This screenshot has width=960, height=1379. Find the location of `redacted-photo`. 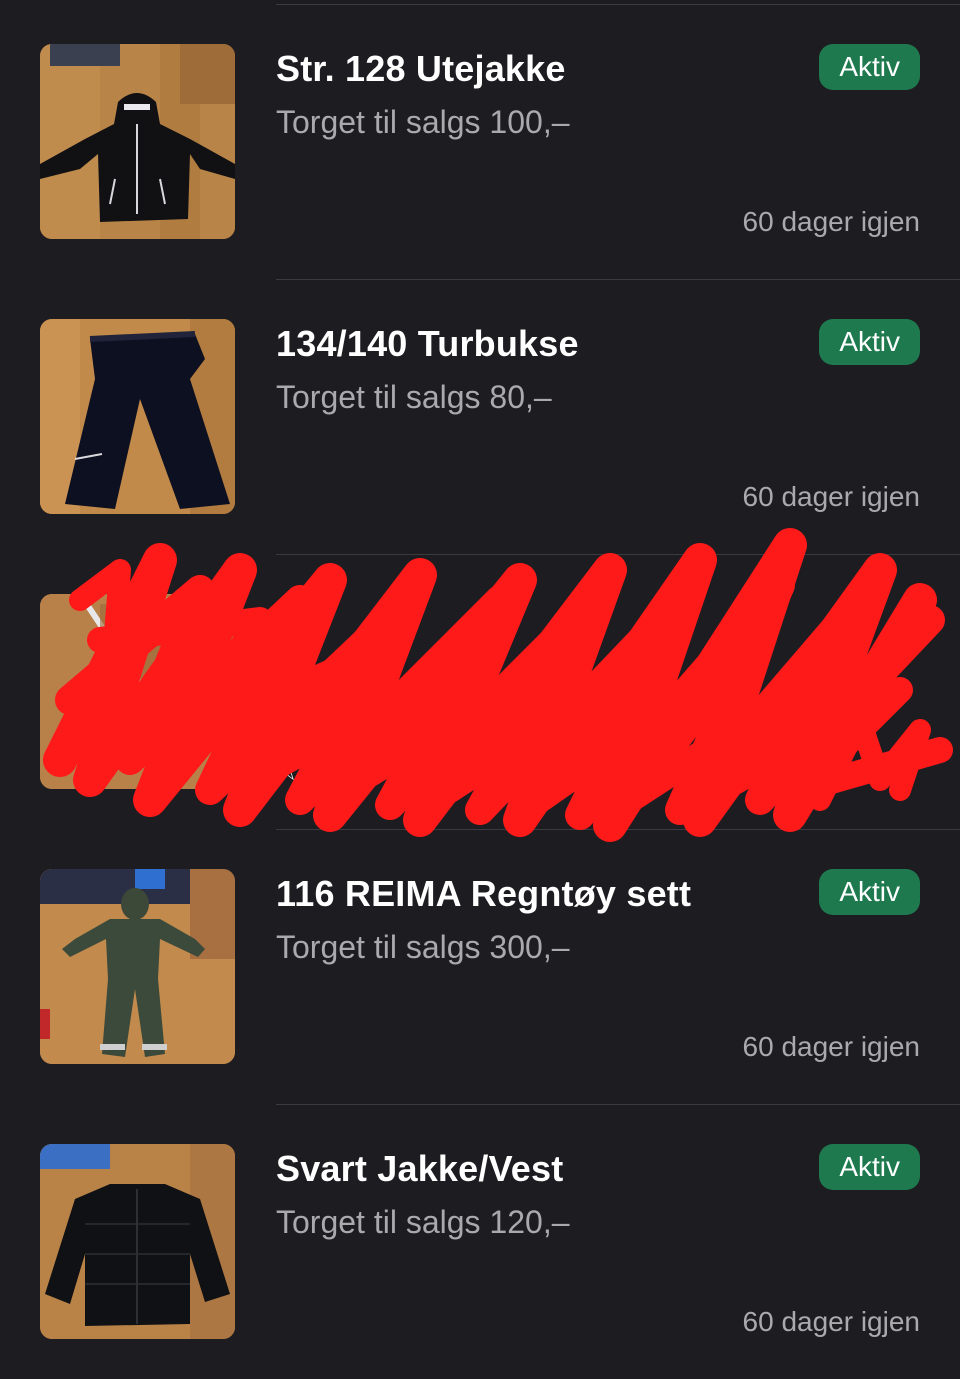

redacted-photo is located at coordinates (137, 691).